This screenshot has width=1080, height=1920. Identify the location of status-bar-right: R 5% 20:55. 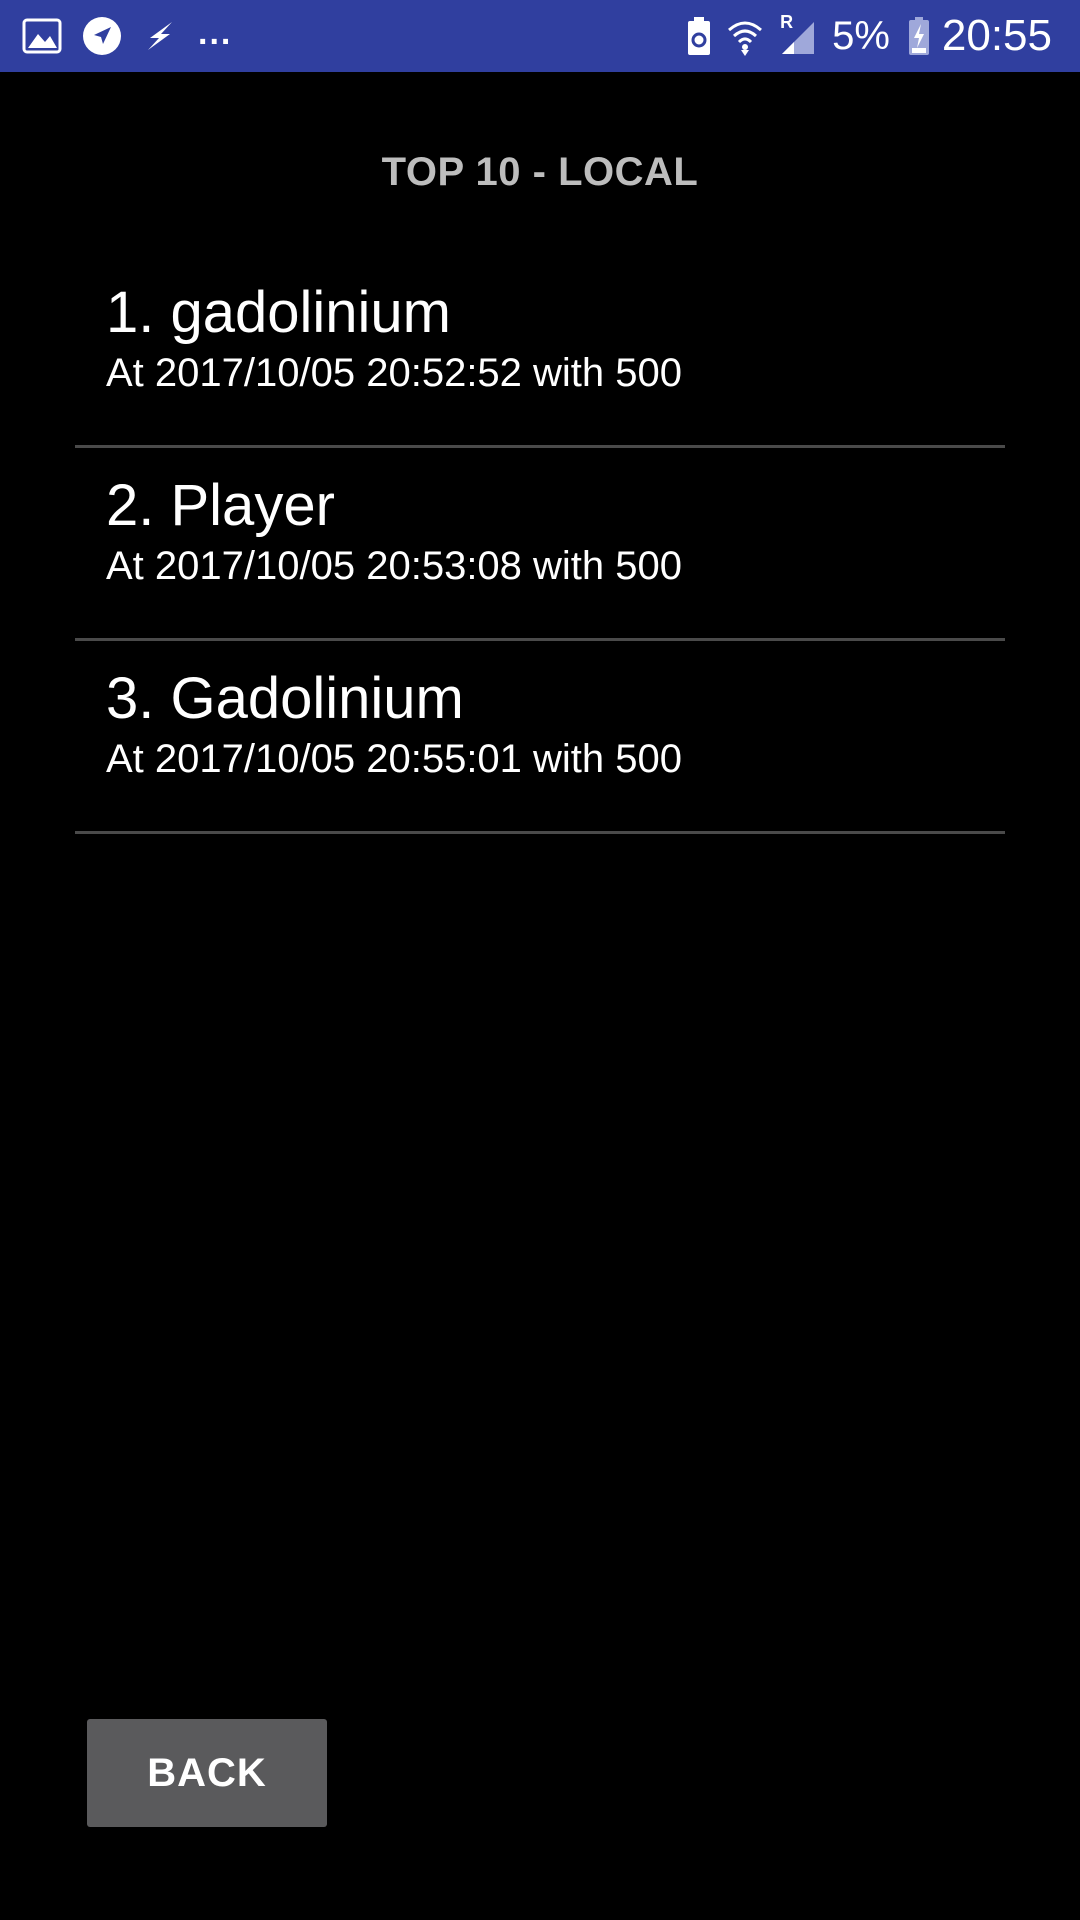
(862, 36).